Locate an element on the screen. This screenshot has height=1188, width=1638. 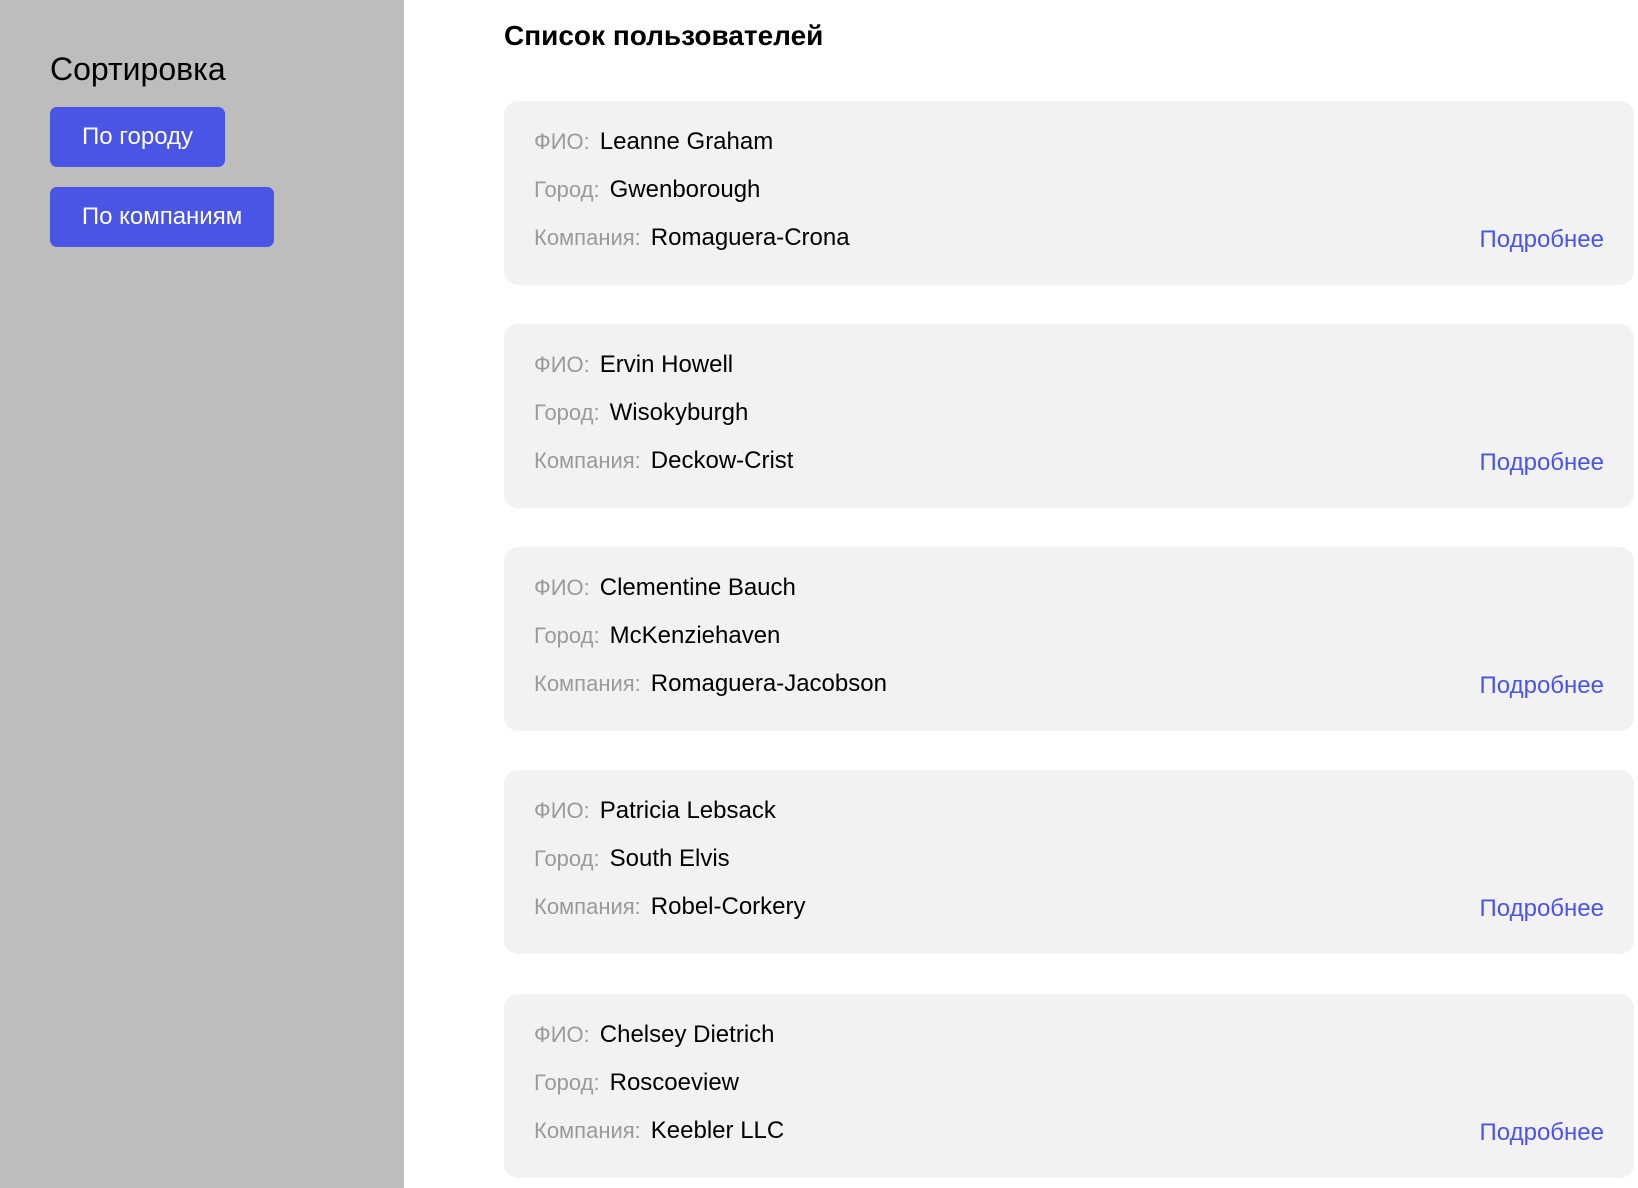
company-row: Компания: Romaguera-Crona is located at coordinates (692, 240).